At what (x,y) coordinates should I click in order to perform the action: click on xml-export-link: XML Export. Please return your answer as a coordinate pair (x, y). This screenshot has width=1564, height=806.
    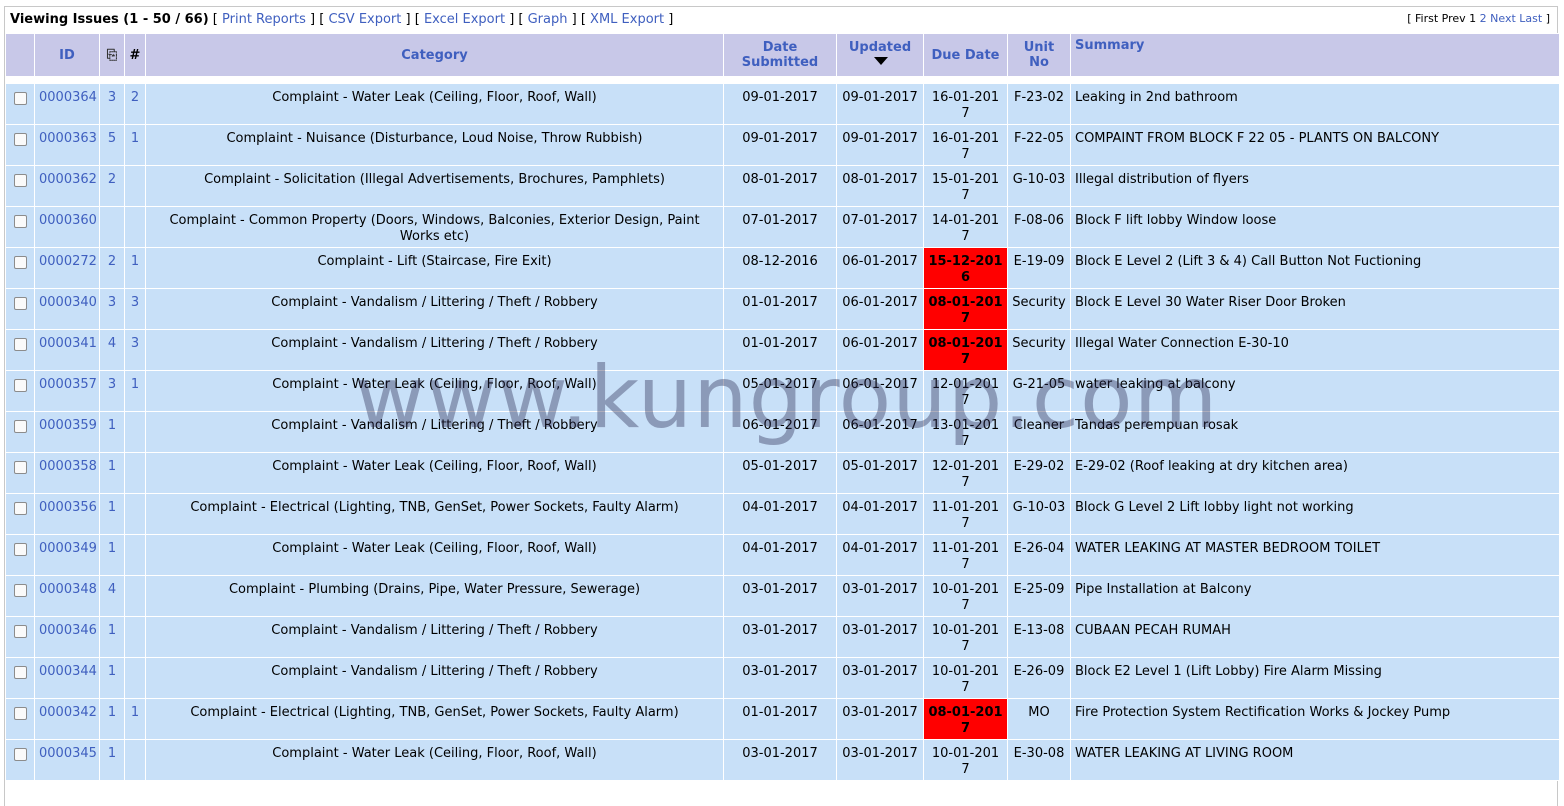
    Looking at the image, I should click on (627, 19).